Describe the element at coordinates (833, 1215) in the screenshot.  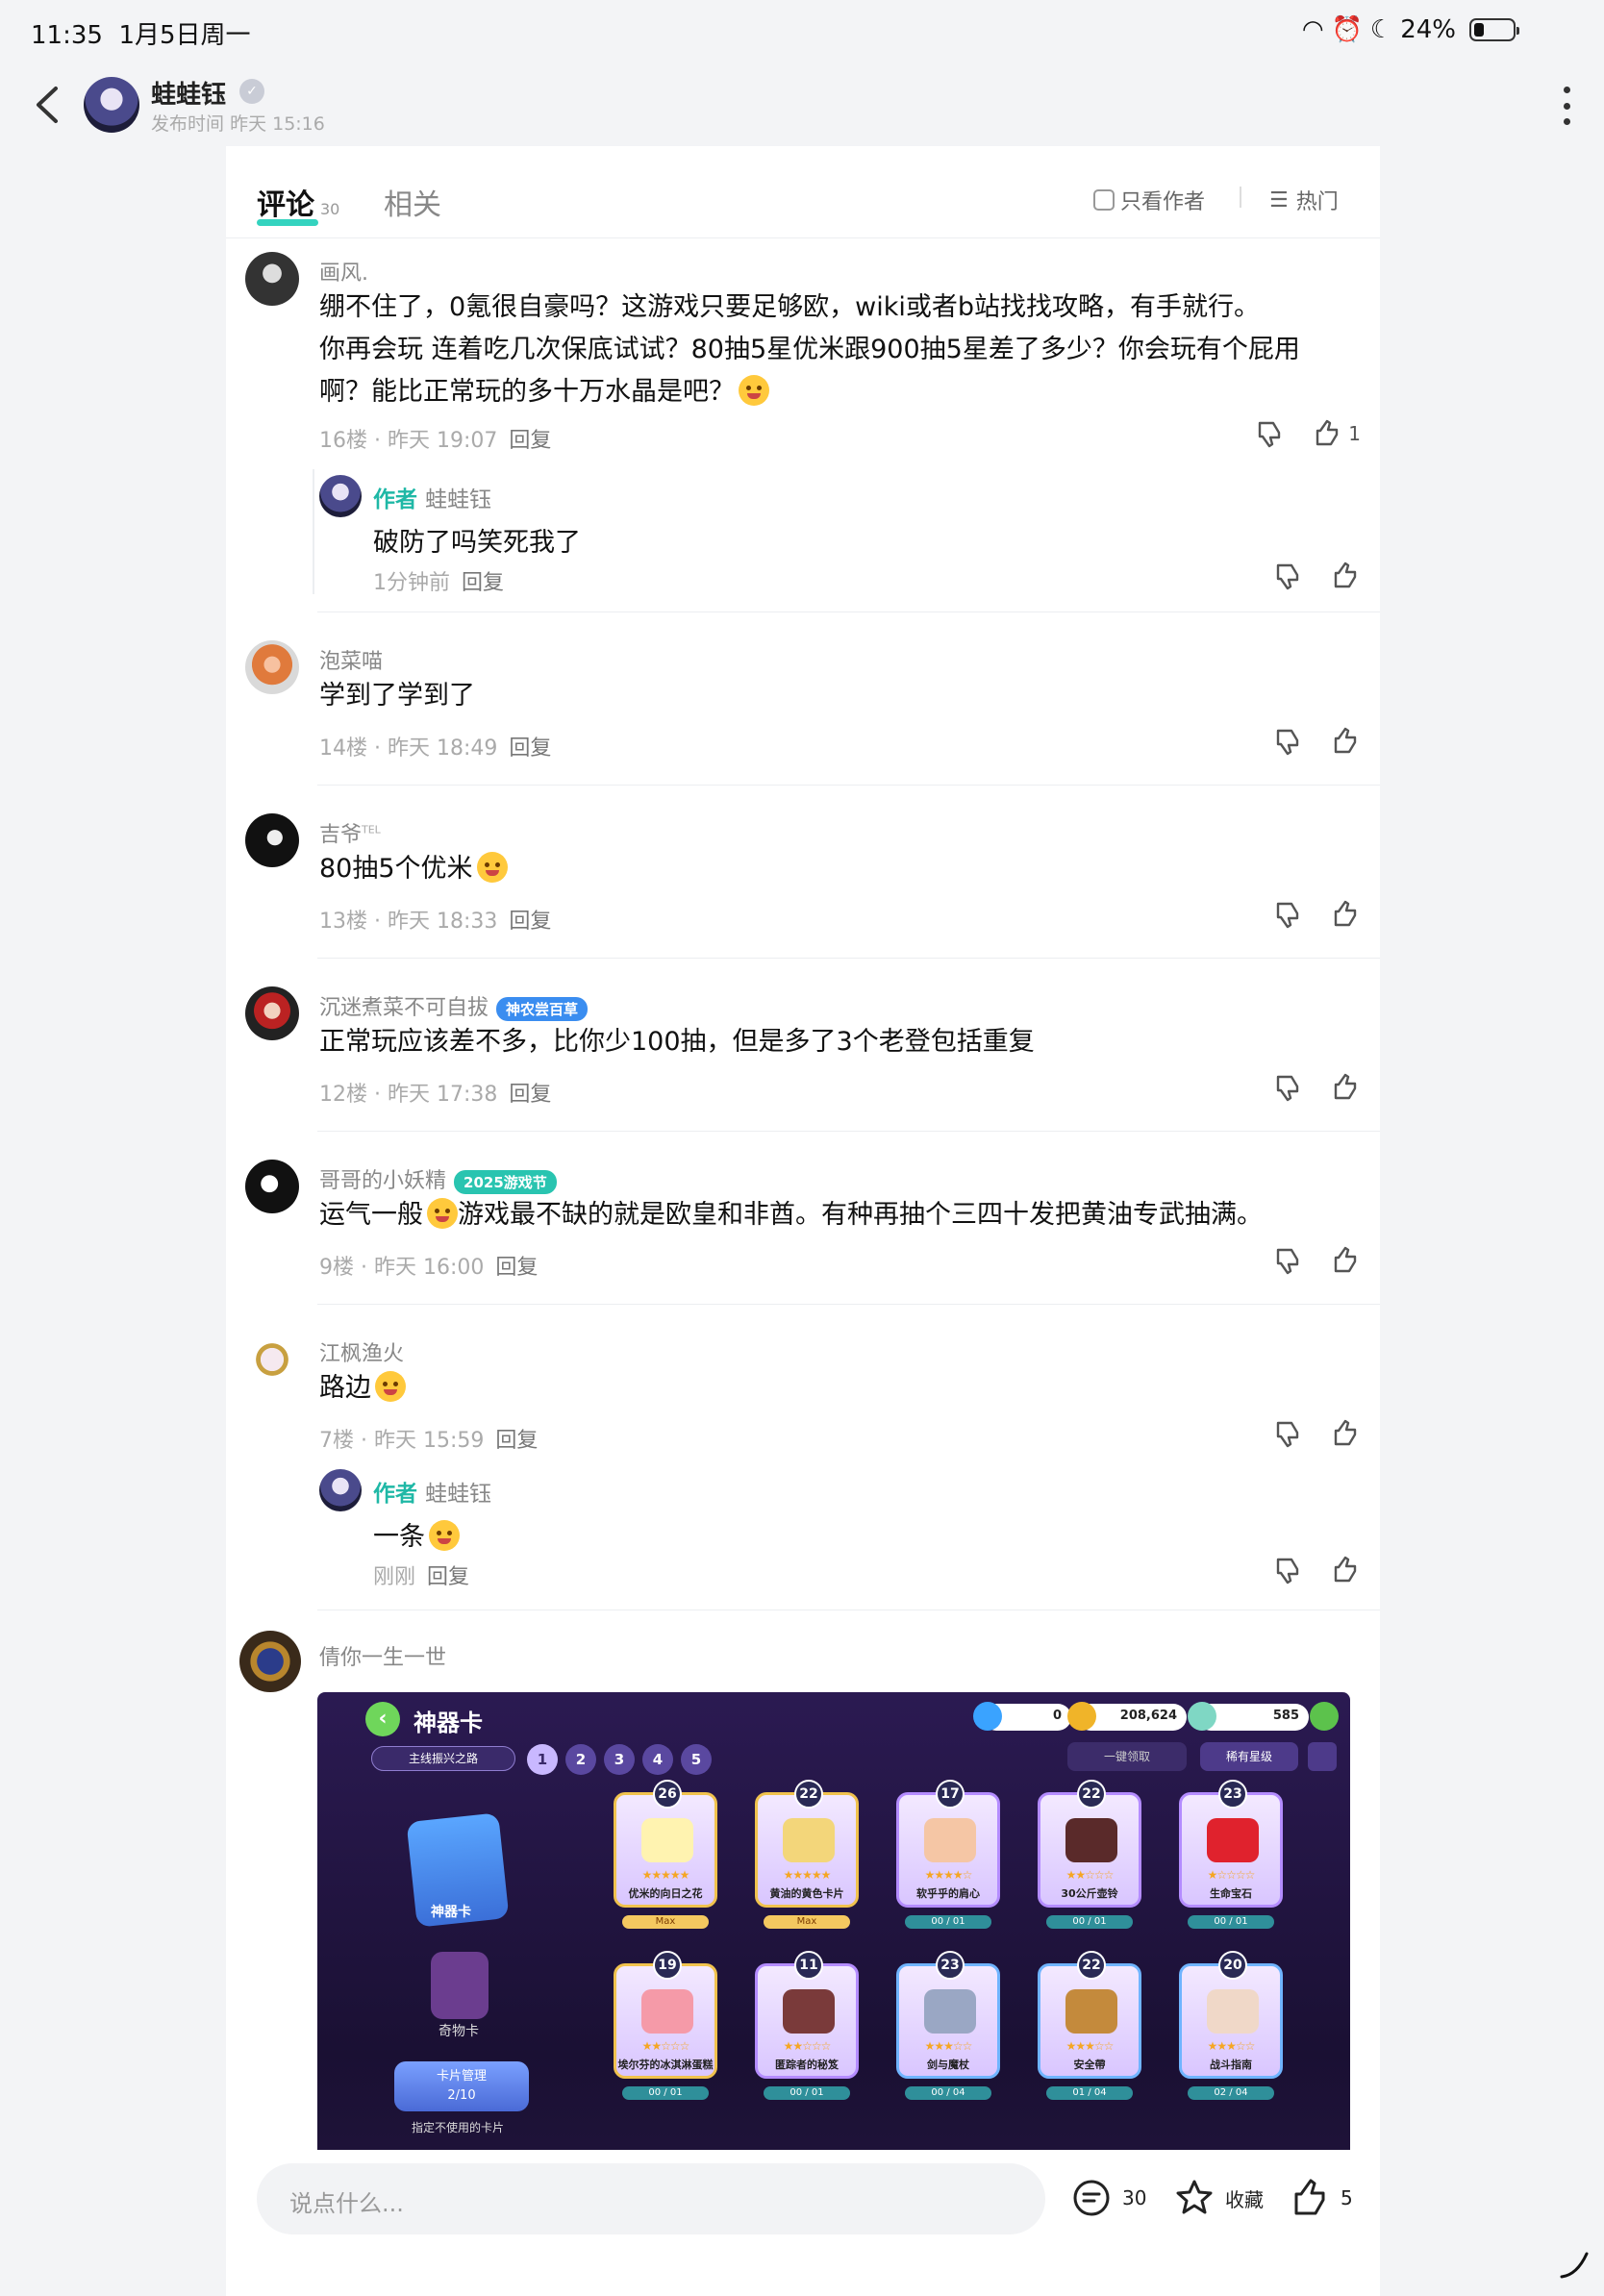
I see `comment-text: 运气一般 游戏最不缺的就是欧皇和非酋。有种再抽个三四十发把黄油专武抽满。` at that location.